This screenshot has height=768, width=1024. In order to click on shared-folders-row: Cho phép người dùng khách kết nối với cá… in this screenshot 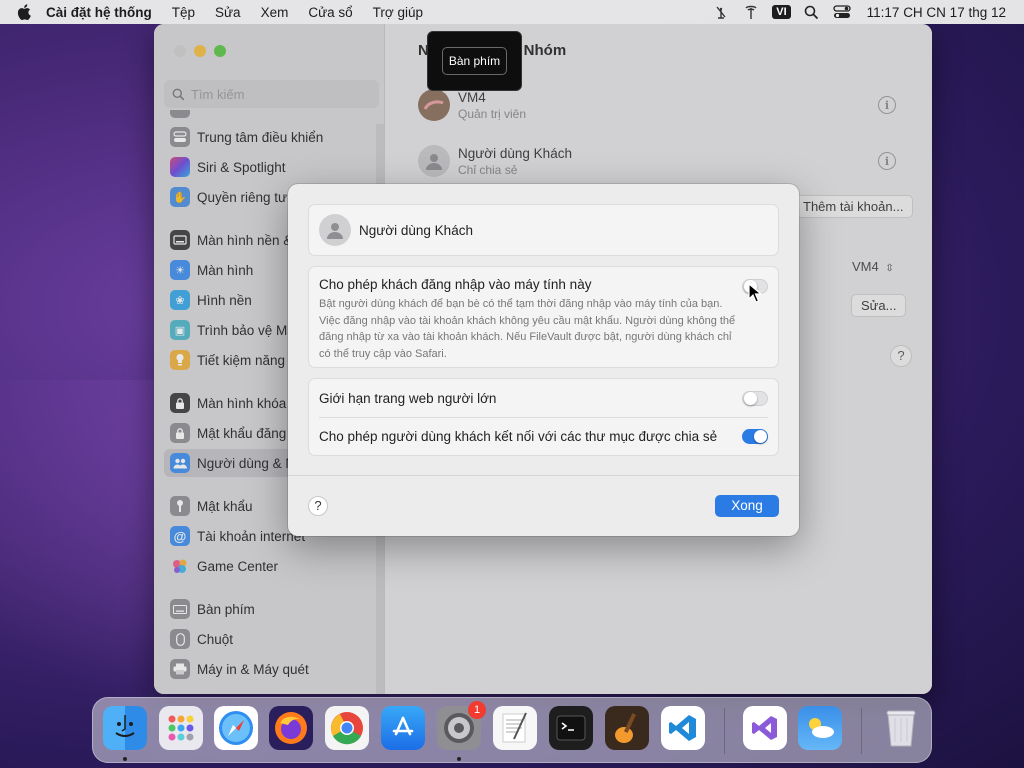, I will do `click(543, 436)`.